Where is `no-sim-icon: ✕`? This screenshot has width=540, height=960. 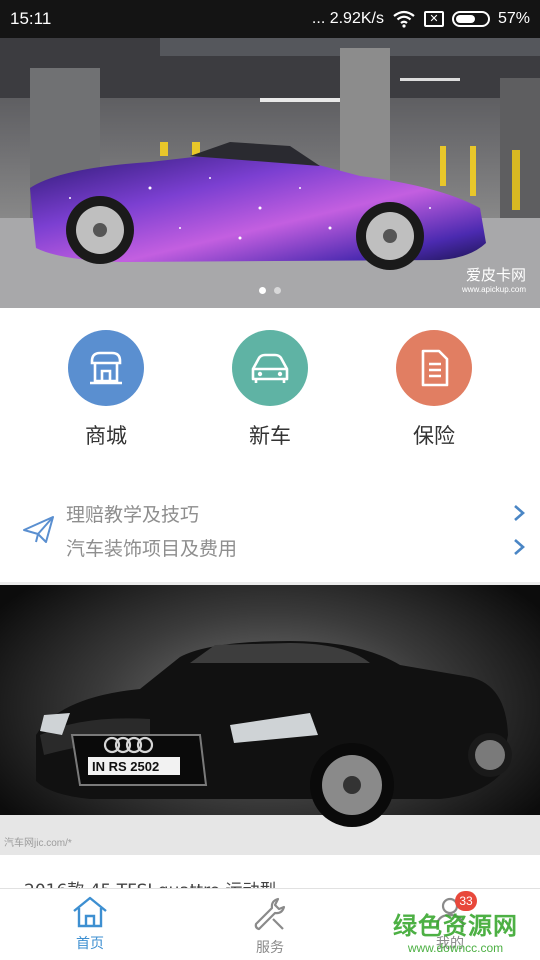
no-sim-icon: ✕ is located at coordinates (433, 19).